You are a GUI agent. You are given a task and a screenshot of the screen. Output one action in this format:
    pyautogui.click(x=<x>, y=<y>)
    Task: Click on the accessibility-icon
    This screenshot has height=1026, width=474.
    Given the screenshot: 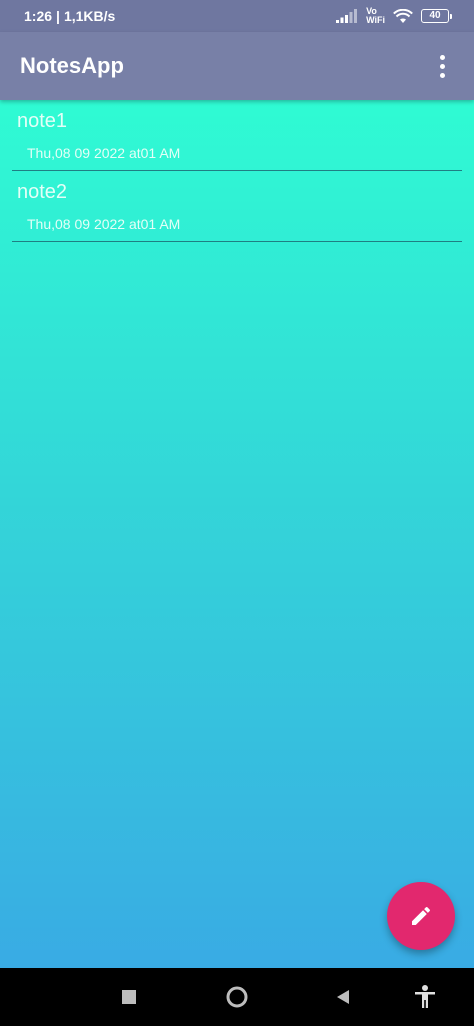 What is the action you would take?
    pyautogui.click(x=425, y=996)
    